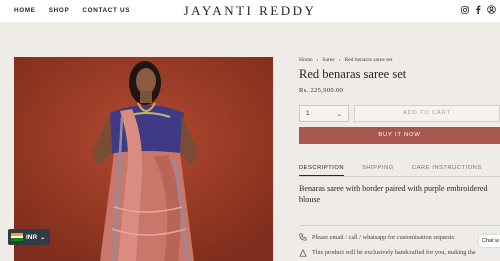 The width and height of the screenshot is (500, 261). What do you see at coordinates (322, 170) in the screenshot?
I see `tab-description: DESCRIPTION` at bounding box center [322, 170].